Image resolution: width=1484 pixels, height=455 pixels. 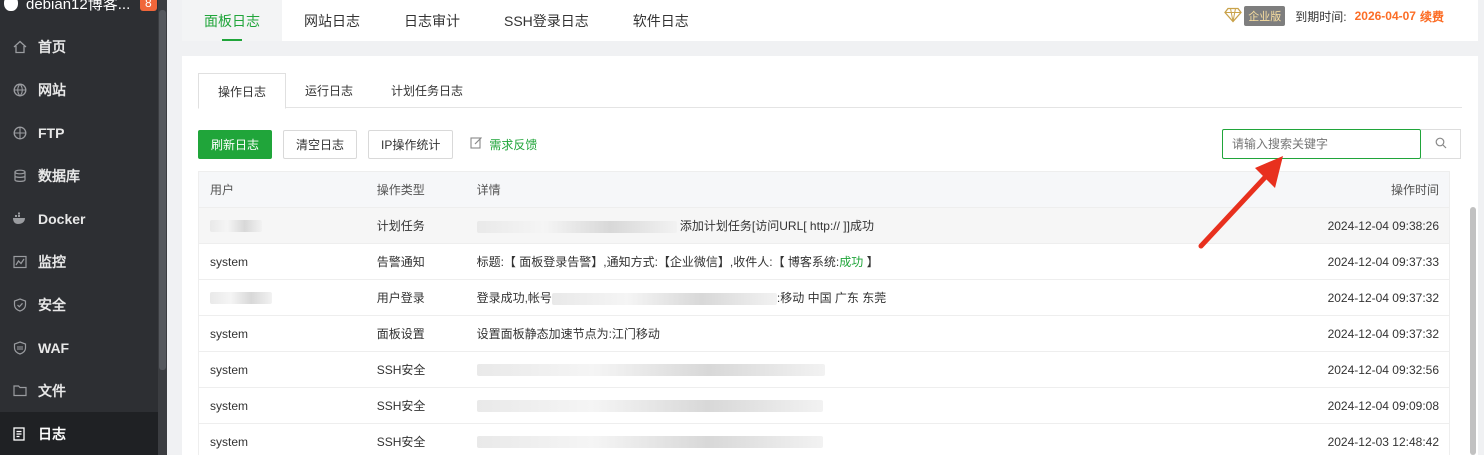 I want to click on sidebar-item-home: 首页, so click(x=79, y=46).